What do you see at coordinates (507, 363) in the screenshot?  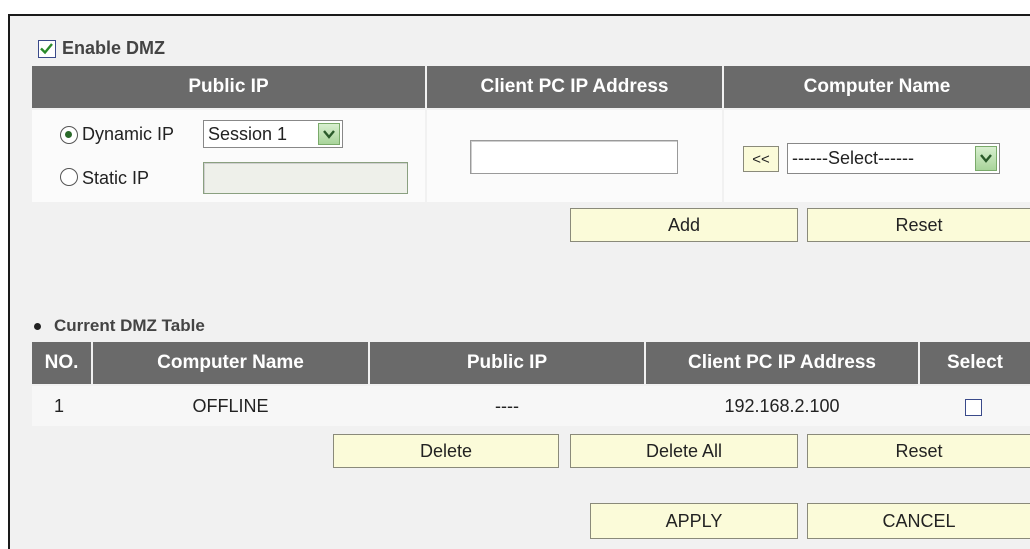 I see `table-header-public-ip: Public IP` at bounding box center [507, 363].